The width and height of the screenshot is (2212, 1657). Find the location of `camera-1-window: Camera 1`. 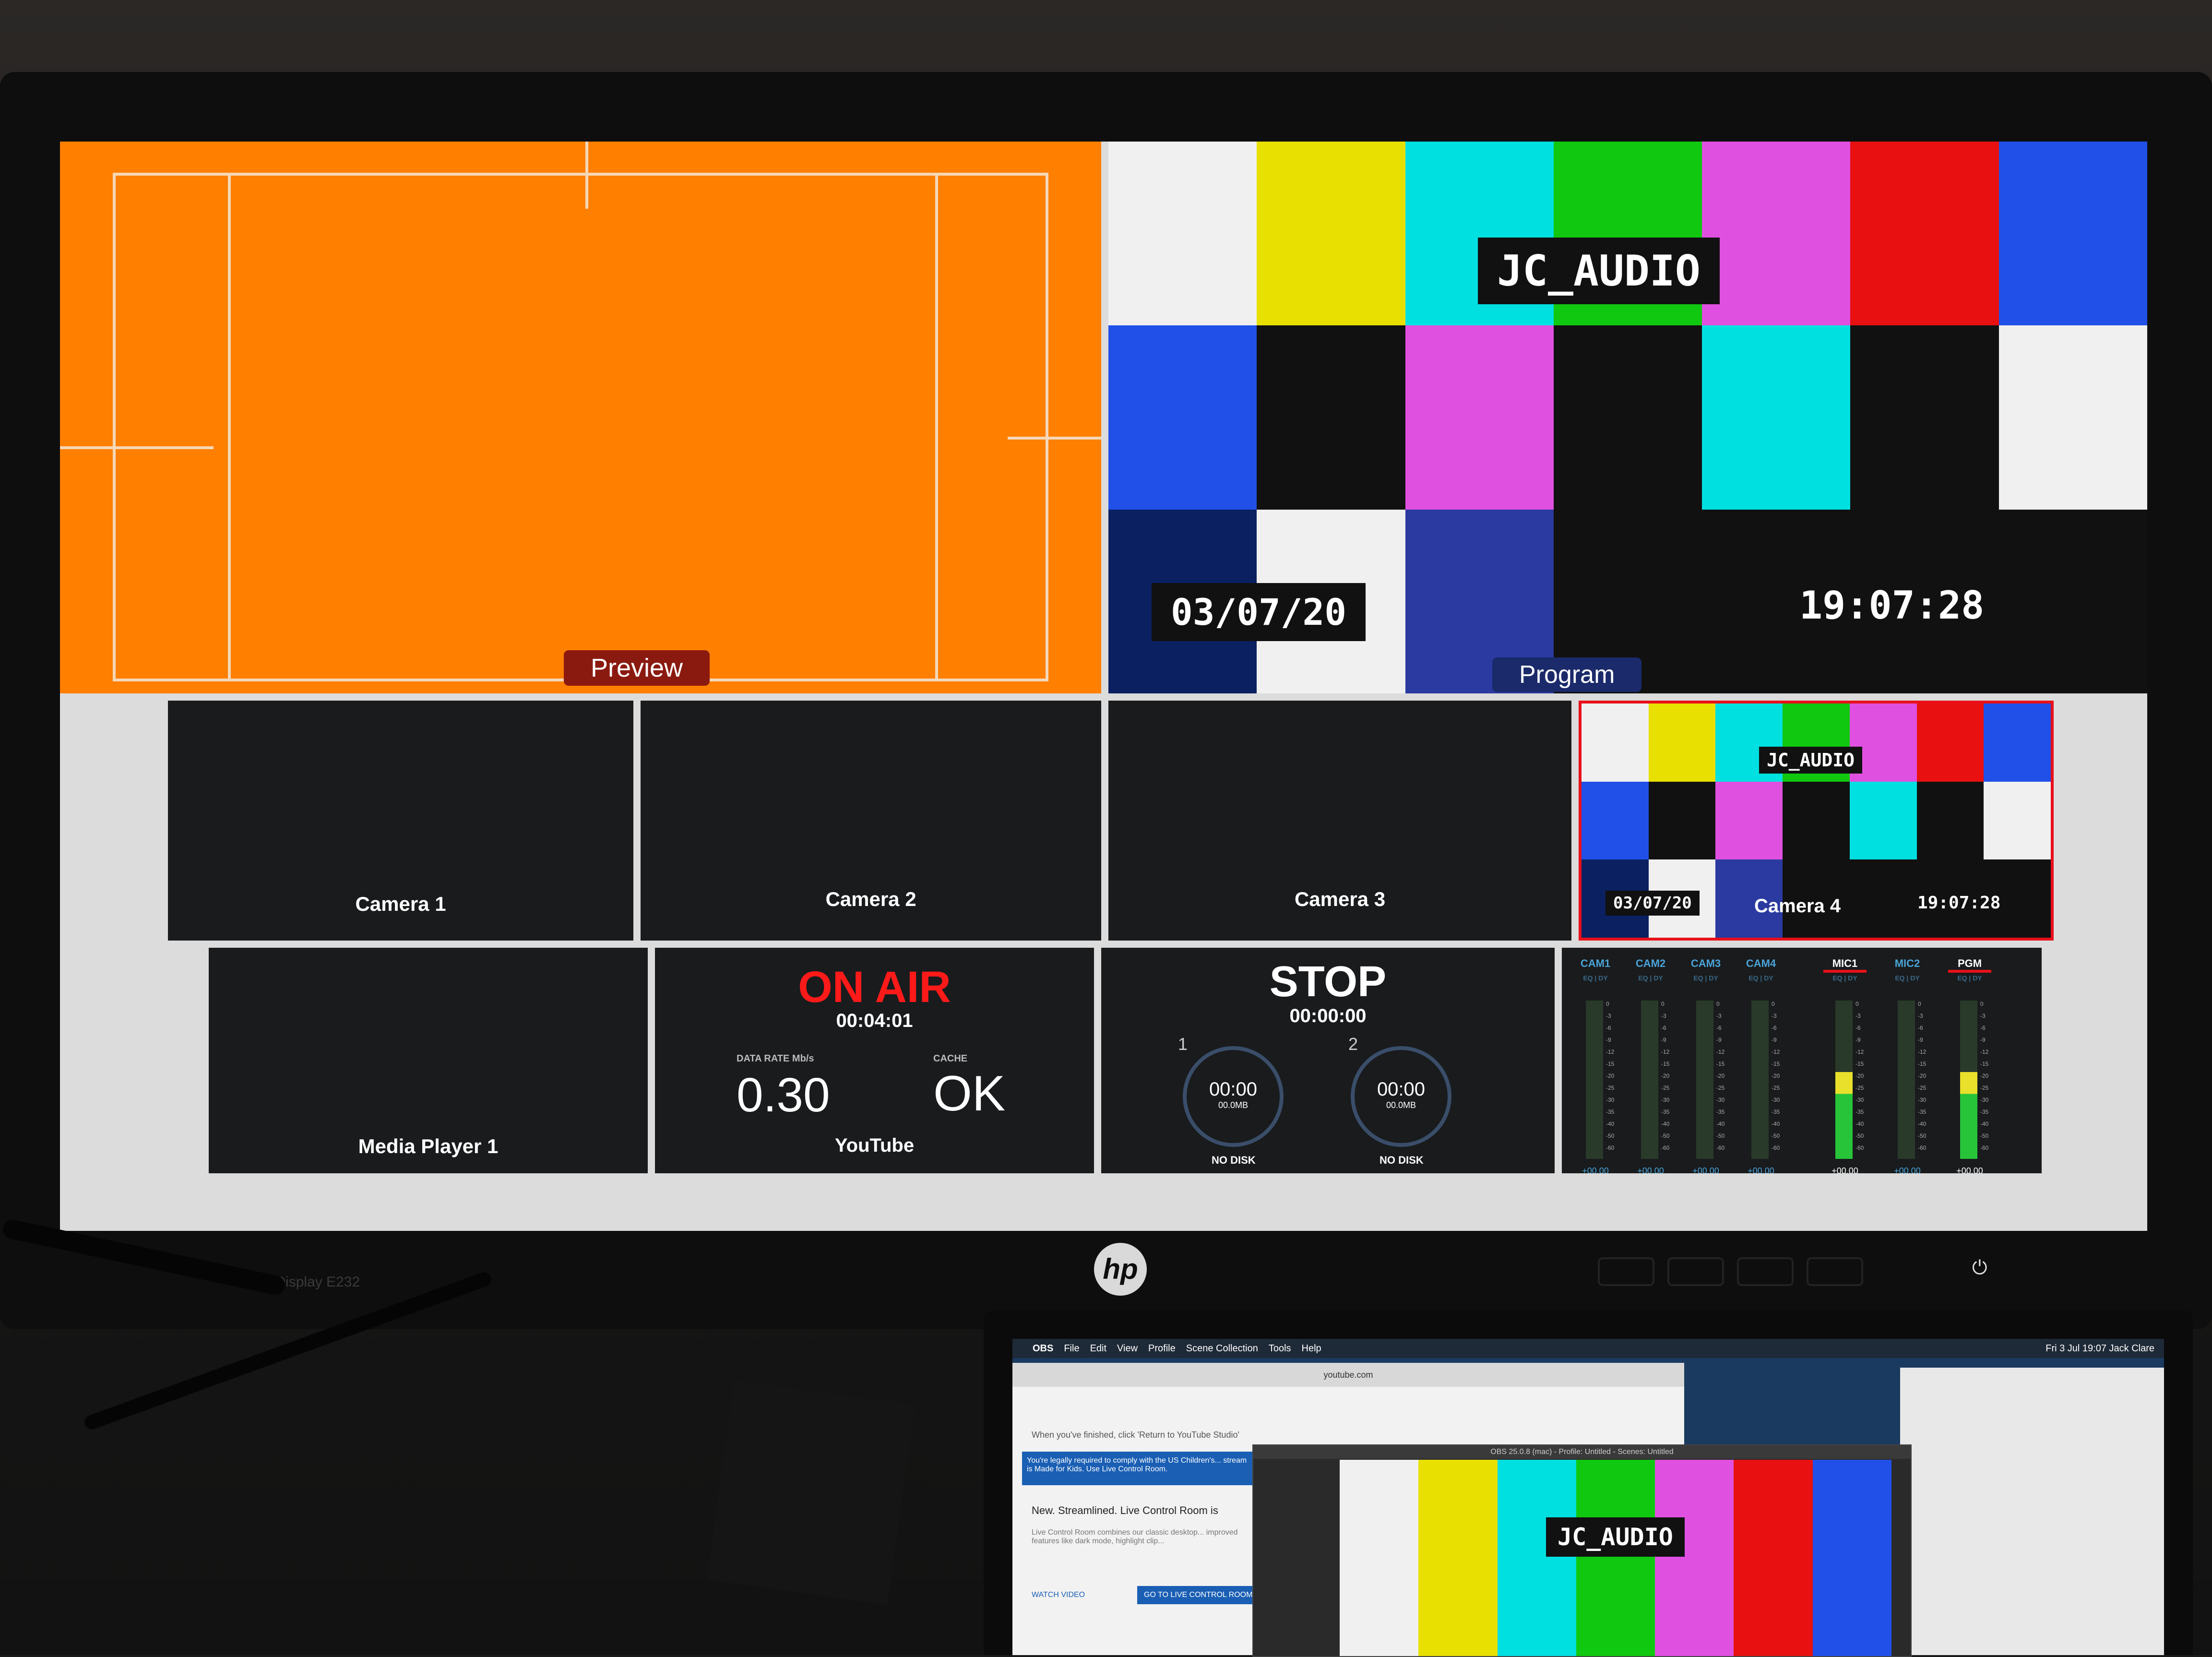

camera-1-window: Camera 1 is located at coordinates (400, 821).